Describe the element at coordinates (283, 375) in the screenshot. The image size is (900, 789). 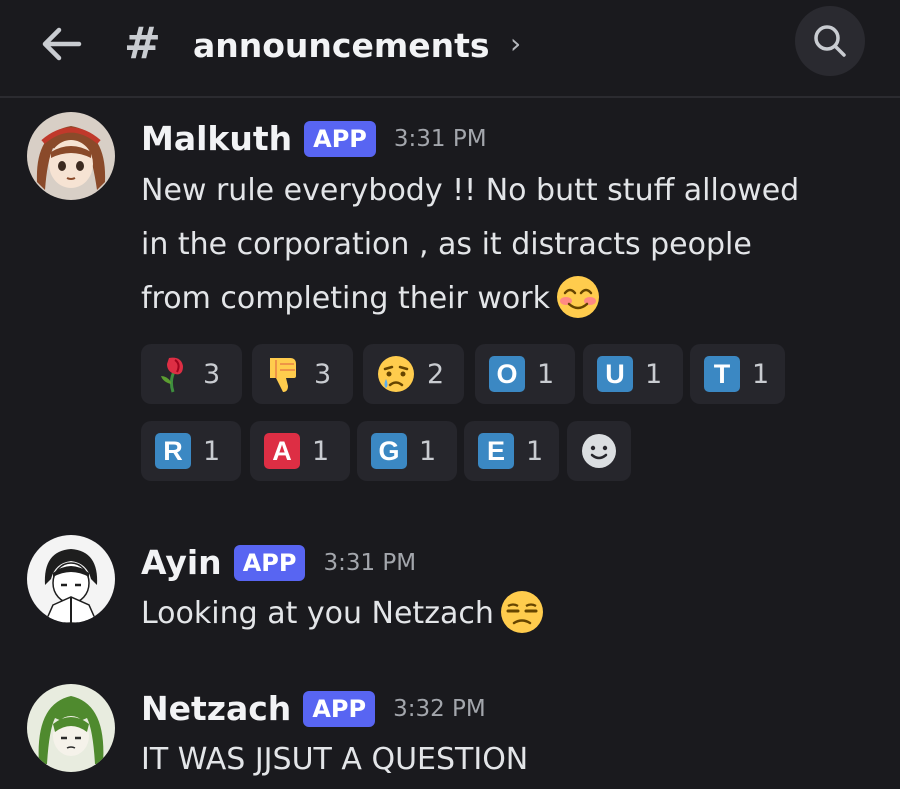
I see `thumbs-down-icon` at that location.